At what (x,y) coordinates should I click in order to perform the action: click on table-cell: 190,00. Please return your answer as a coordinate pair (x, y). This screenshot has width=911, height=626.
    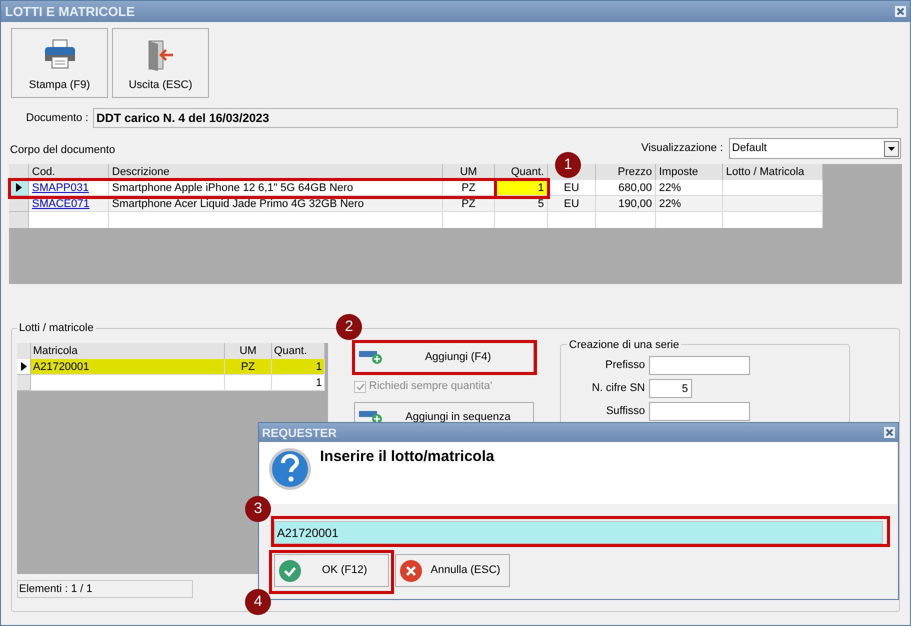
    Looking at the image, I should click on (626, 204).